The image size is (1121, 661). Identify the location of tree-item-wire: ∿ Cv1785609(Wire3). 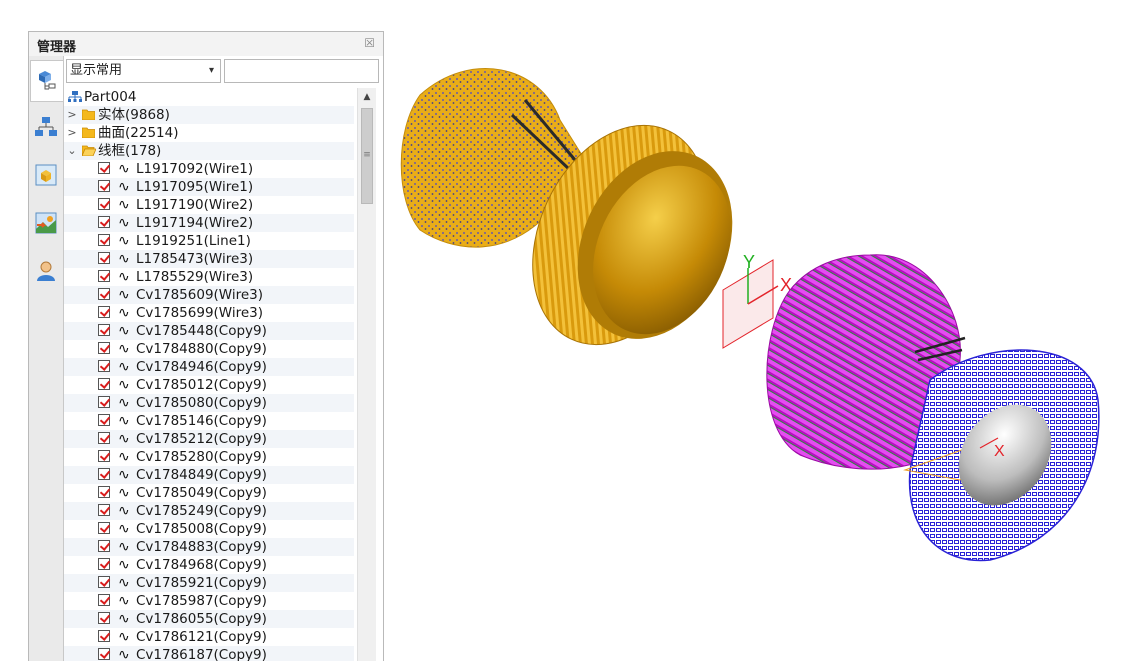
(209, 295).